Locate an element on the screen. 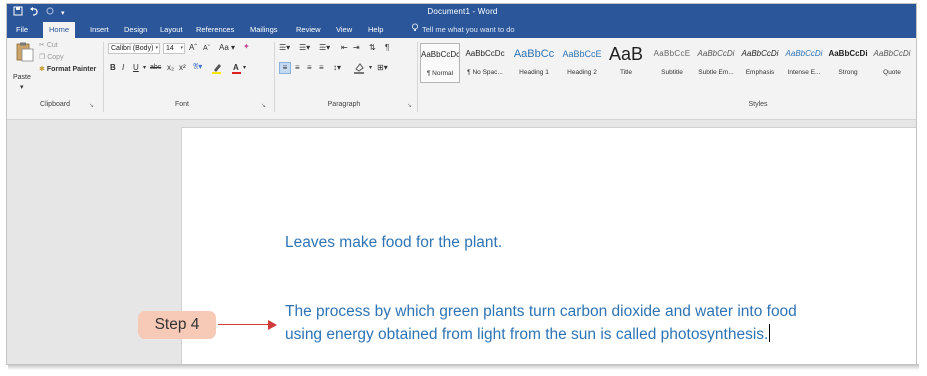 Image resolution: width=927 pixels, height=376 pixels. tab-review: Review is located at coordinates (308, 30).